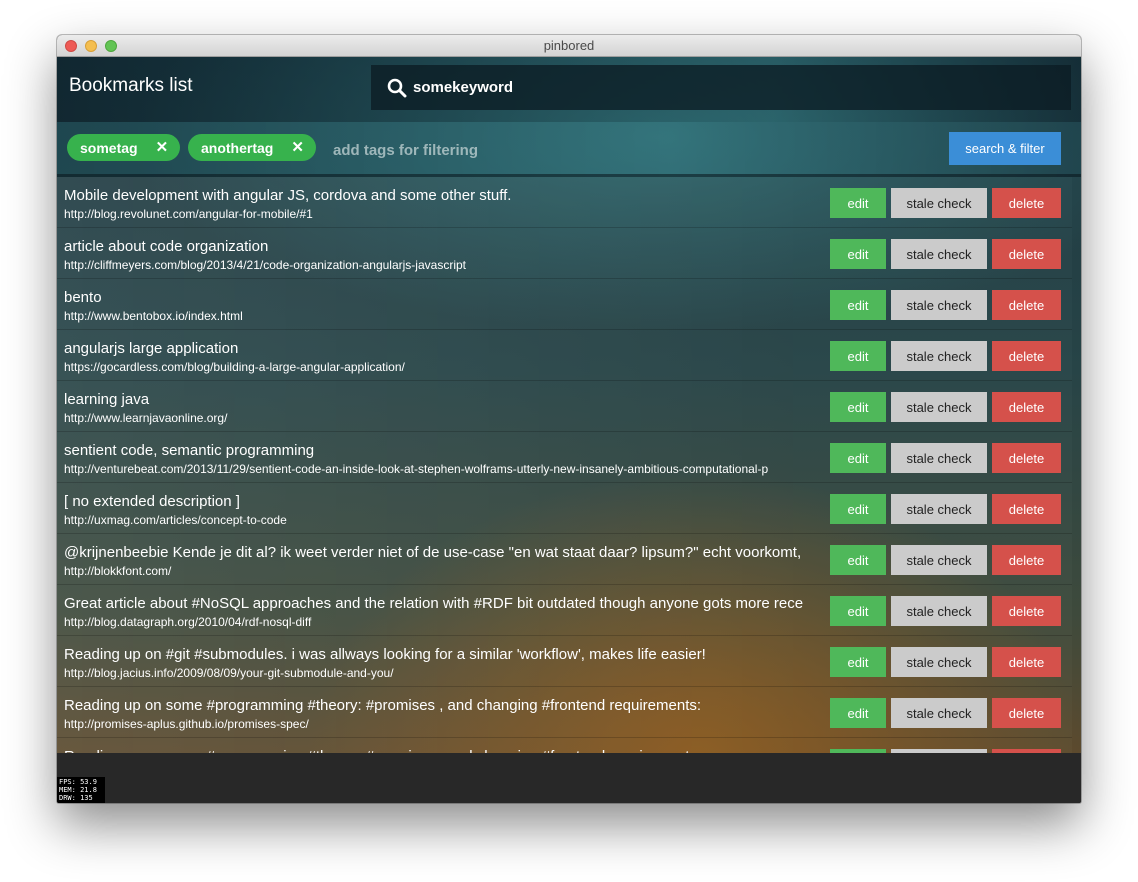  I want to click on tag-chip-sometag: sometag ✕, so click(124, 147).